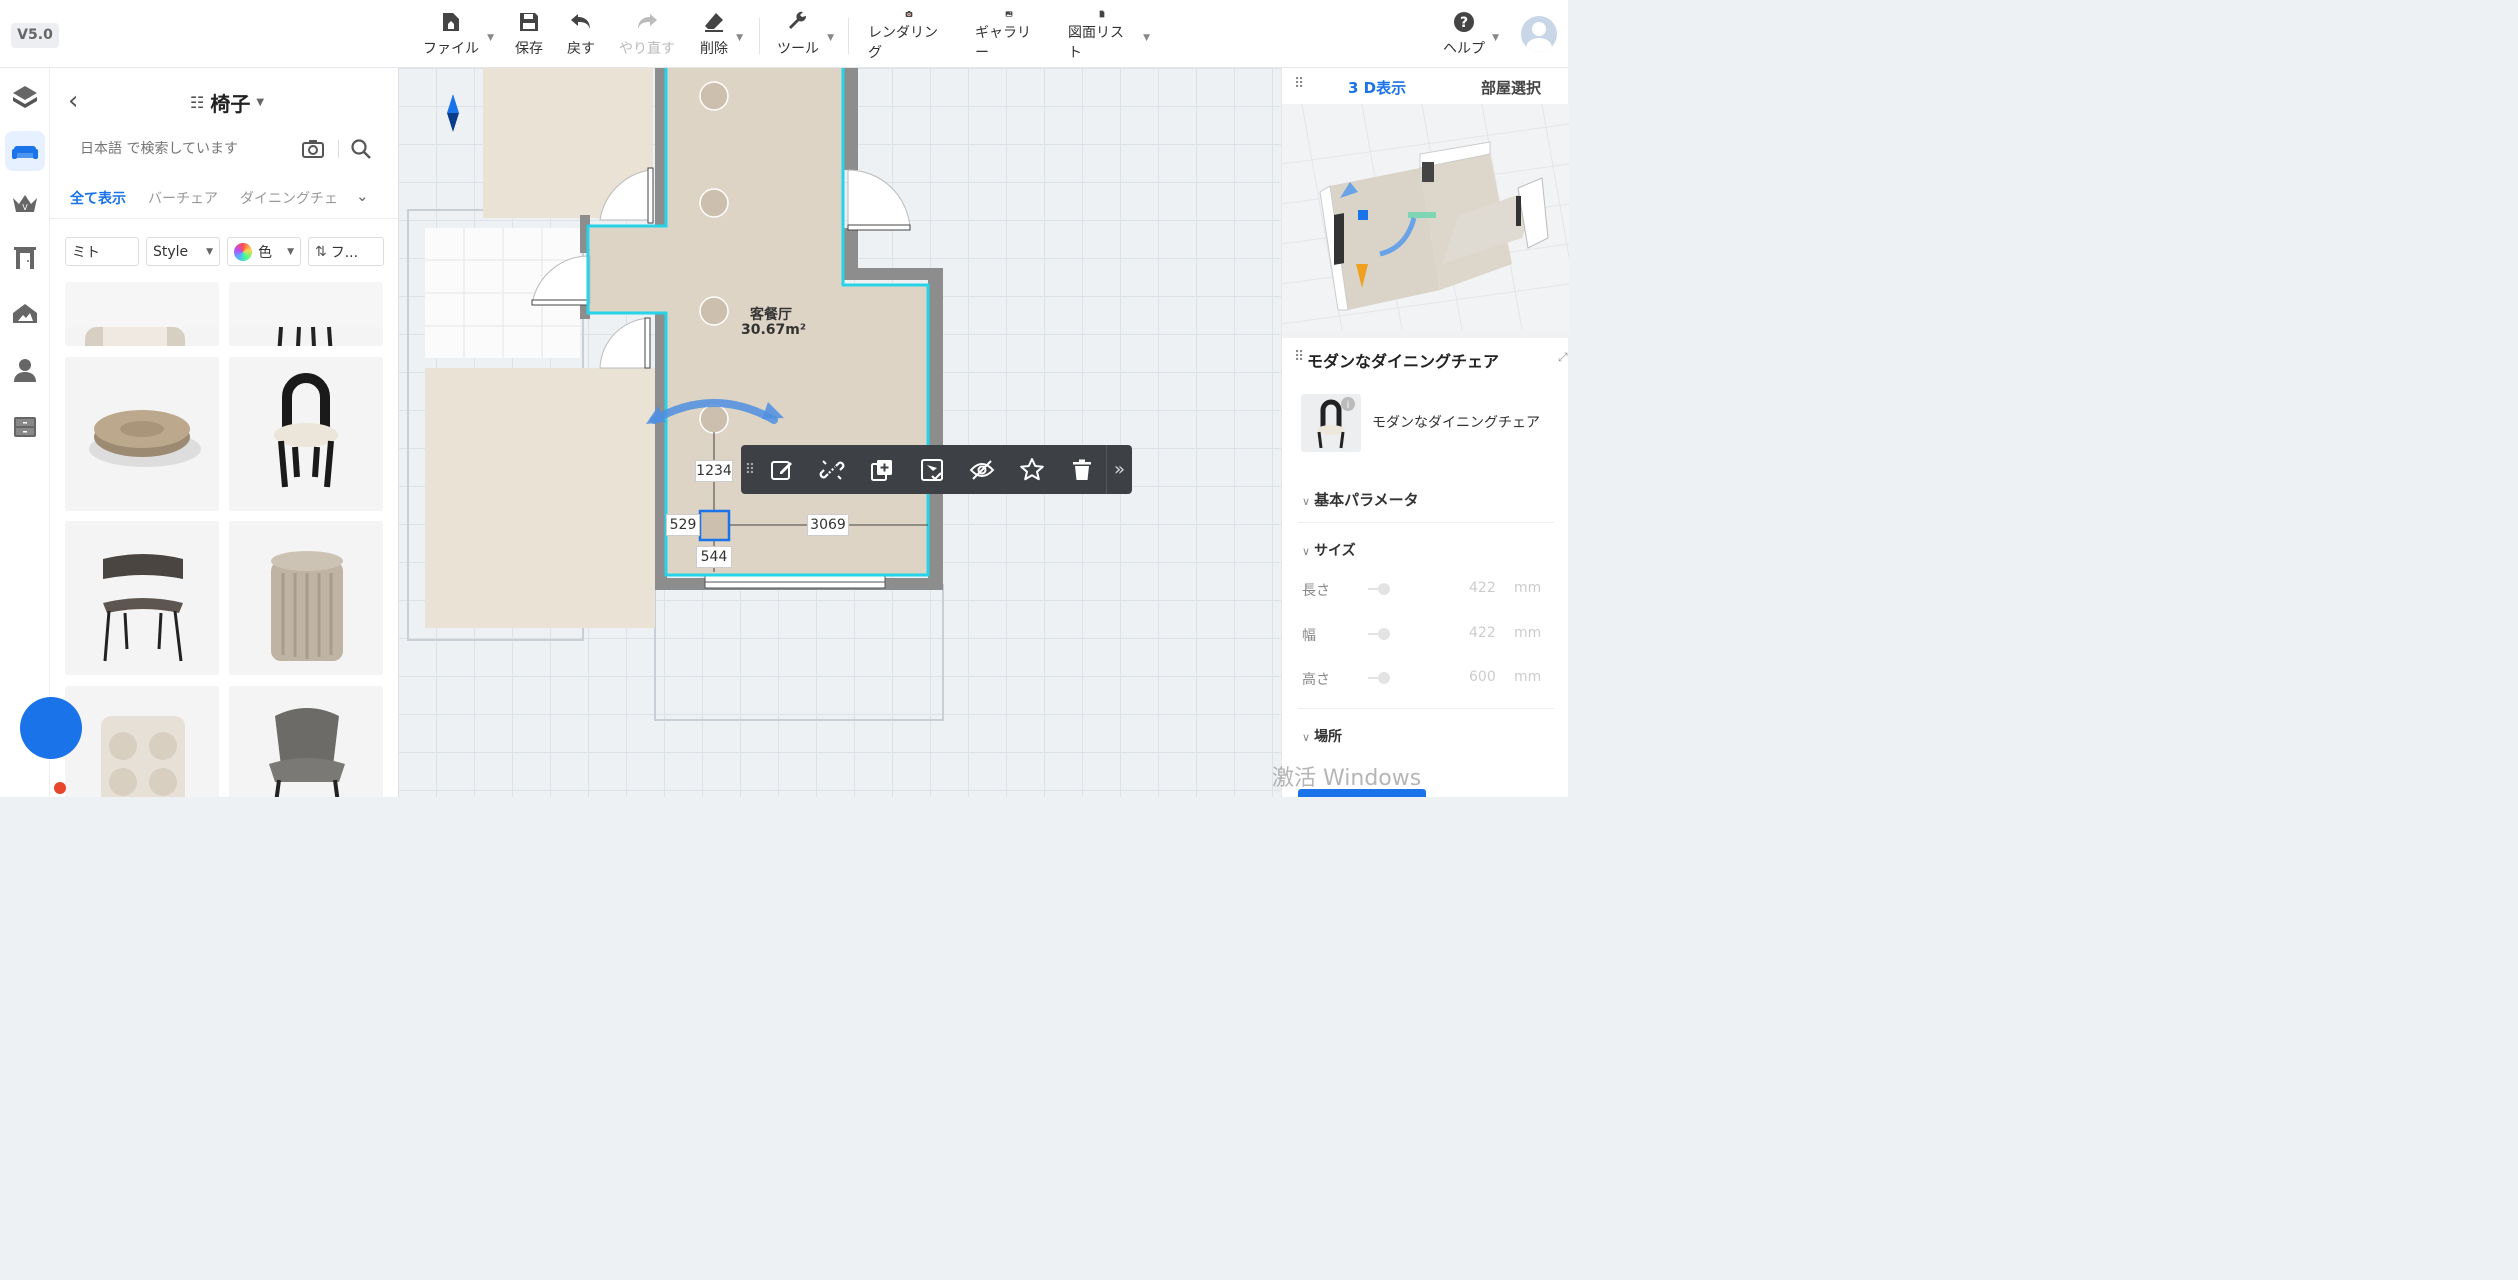 The height and width of the screenshot is (1280, 2518). What do you see at coordinates (1009, 14) in the screenshot?
I see `image-icon` at bounding box center [1009, 14].